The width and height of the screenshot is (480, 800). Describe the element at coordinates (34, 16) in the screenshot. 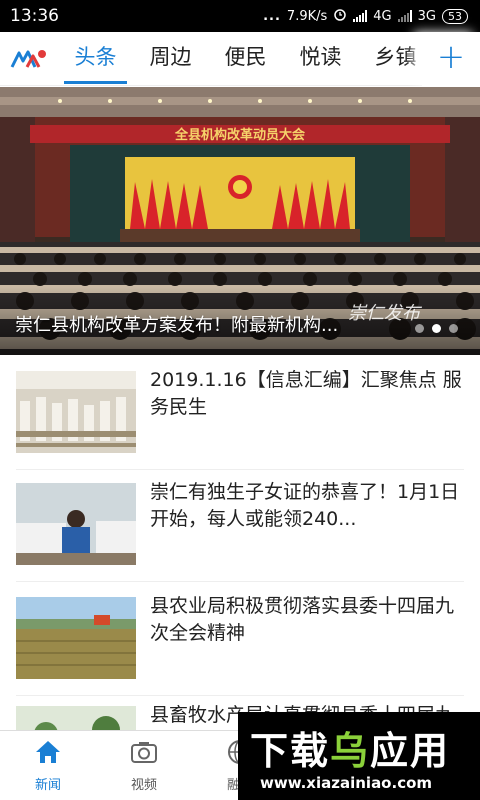

I see `status-time: 13:36` at that location.